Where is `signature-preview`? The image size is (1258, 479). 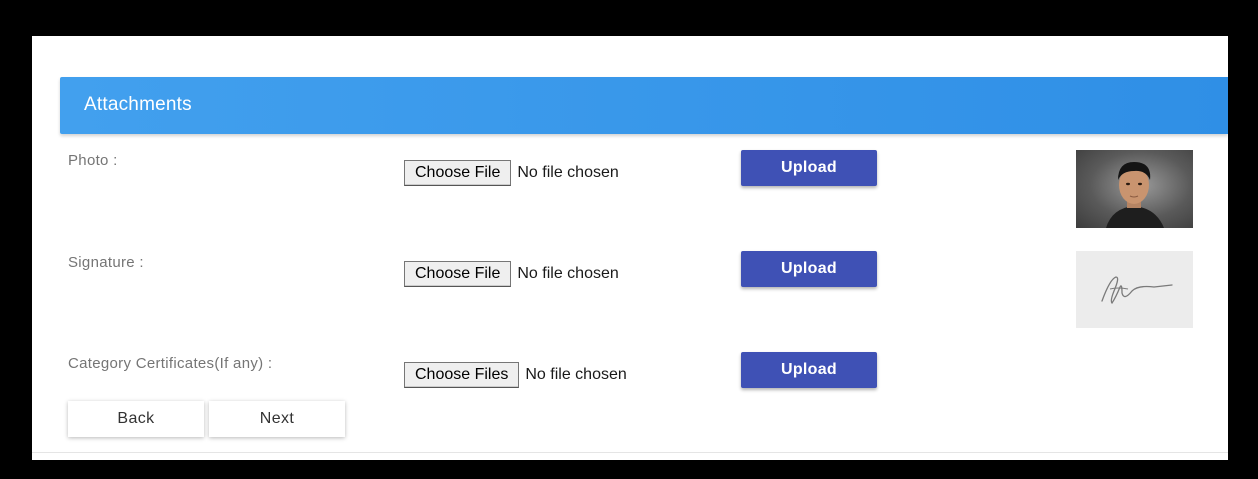 signature-preview is located at coordinates (1134, 289).